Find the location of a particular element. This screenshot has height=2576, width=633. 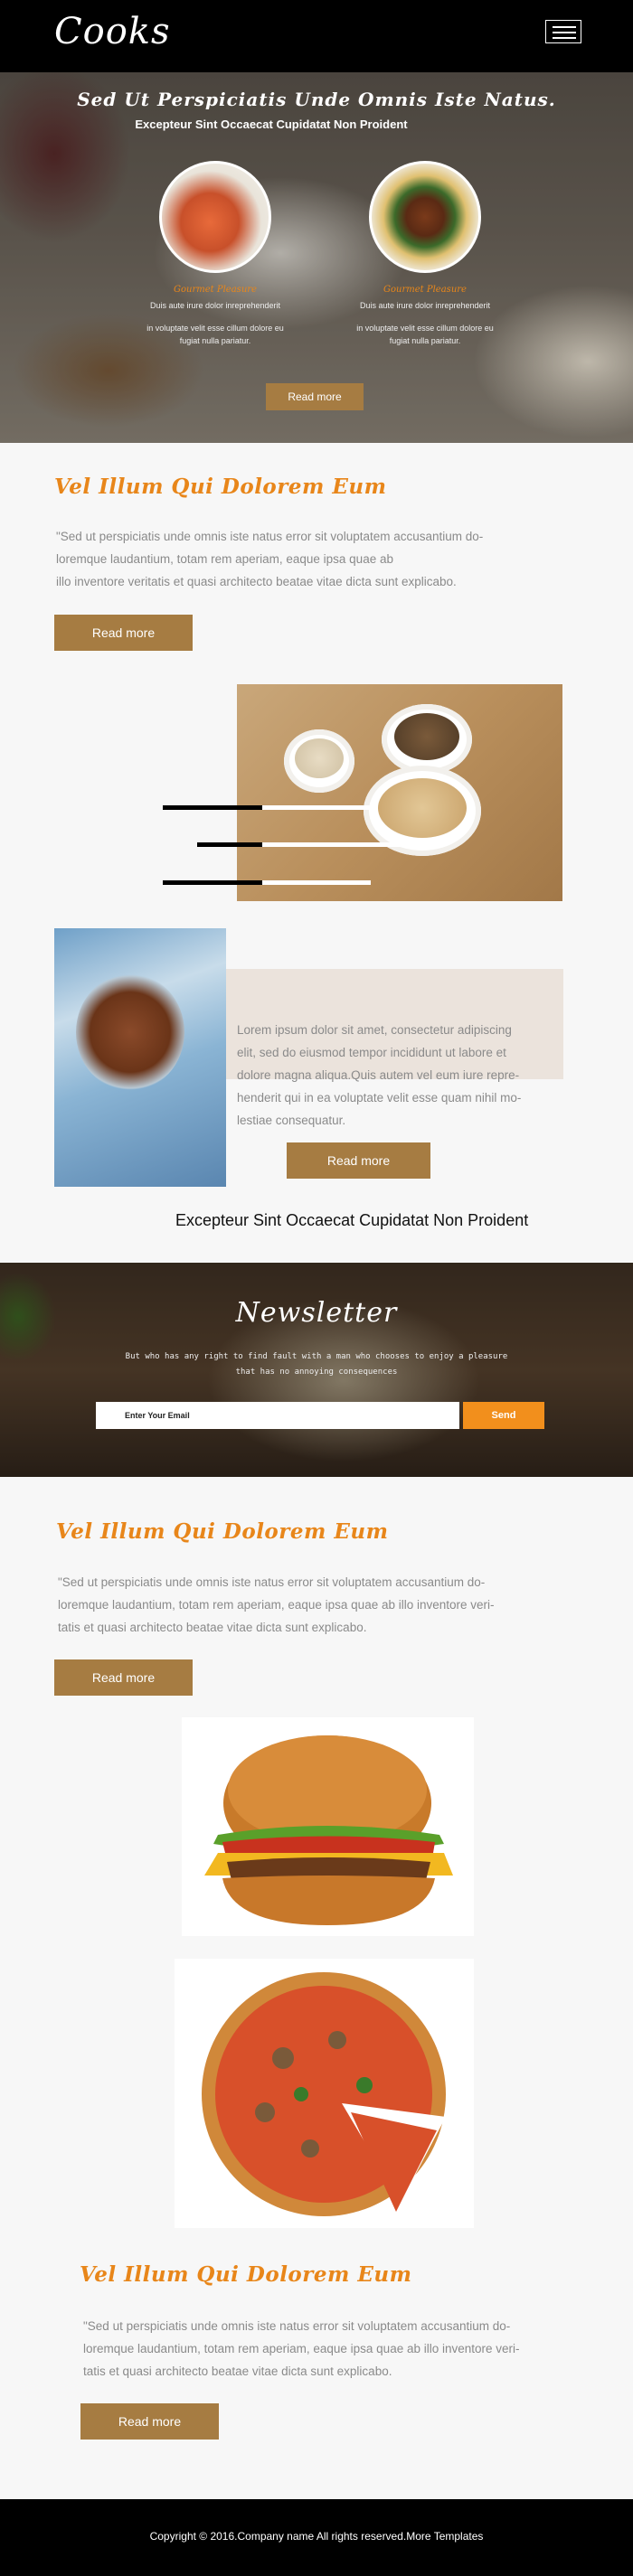

about-read-more-button: Read more is located at coordinates (123, 633).